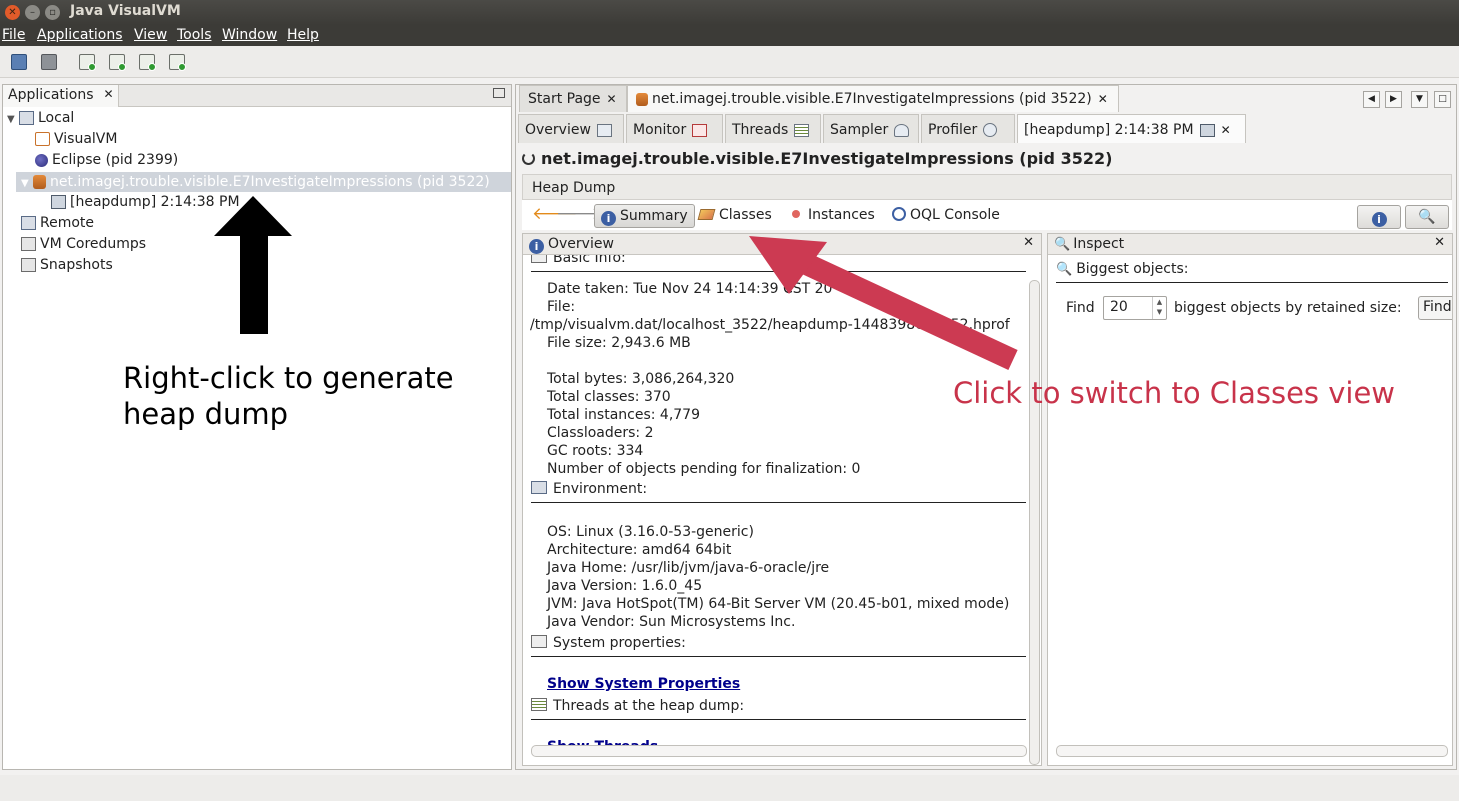 Image resolution: width=1459 pixels, height=801 pixels. What do you see at coordinates (871, 128) in the screenshot?
I see `tab-sampler: Sampler` at bounding box center [871, 128].